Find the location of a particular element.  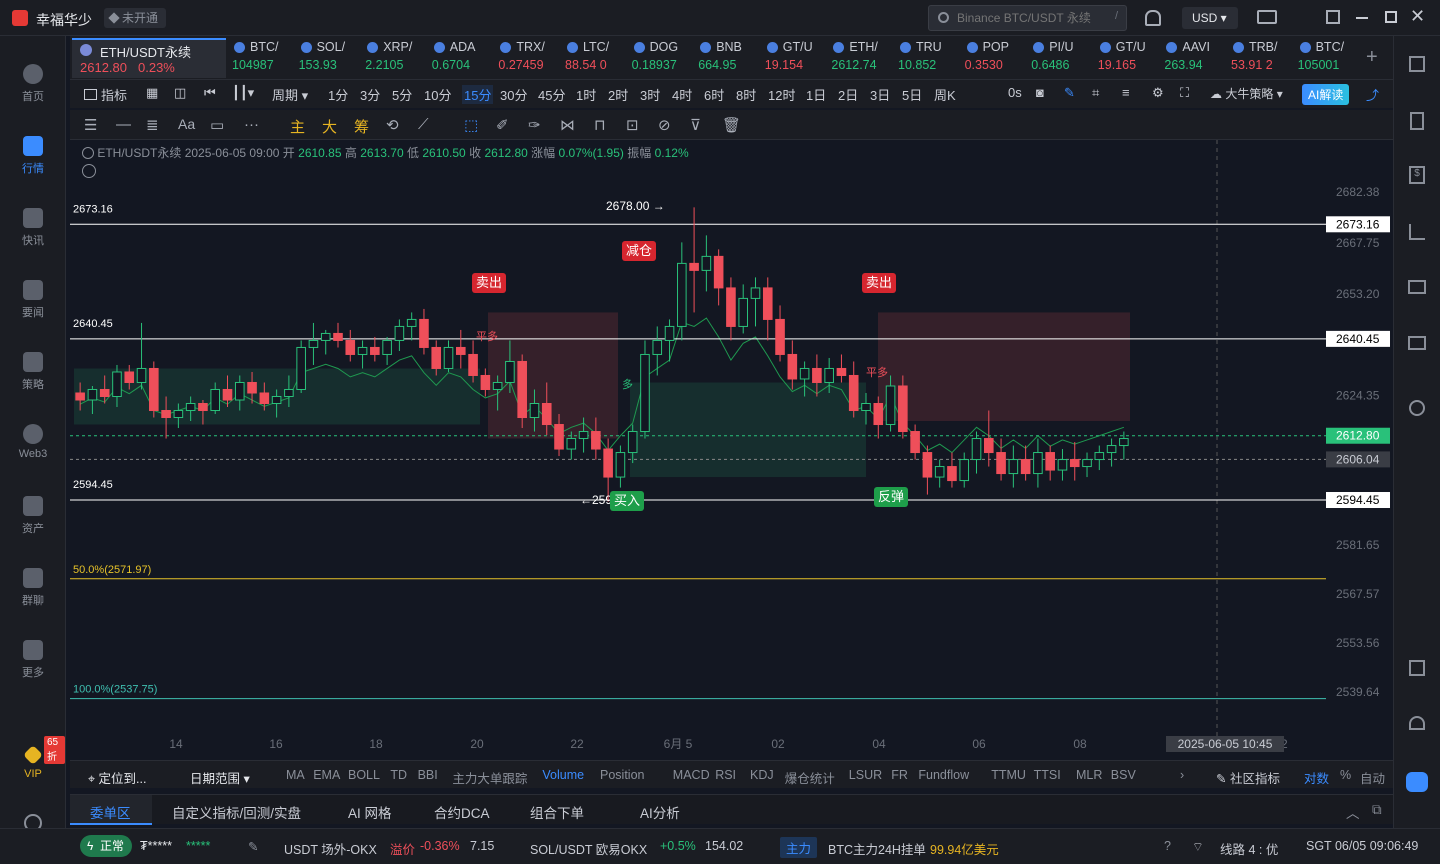

order-list-icon is located at coordinates (1417, 64).